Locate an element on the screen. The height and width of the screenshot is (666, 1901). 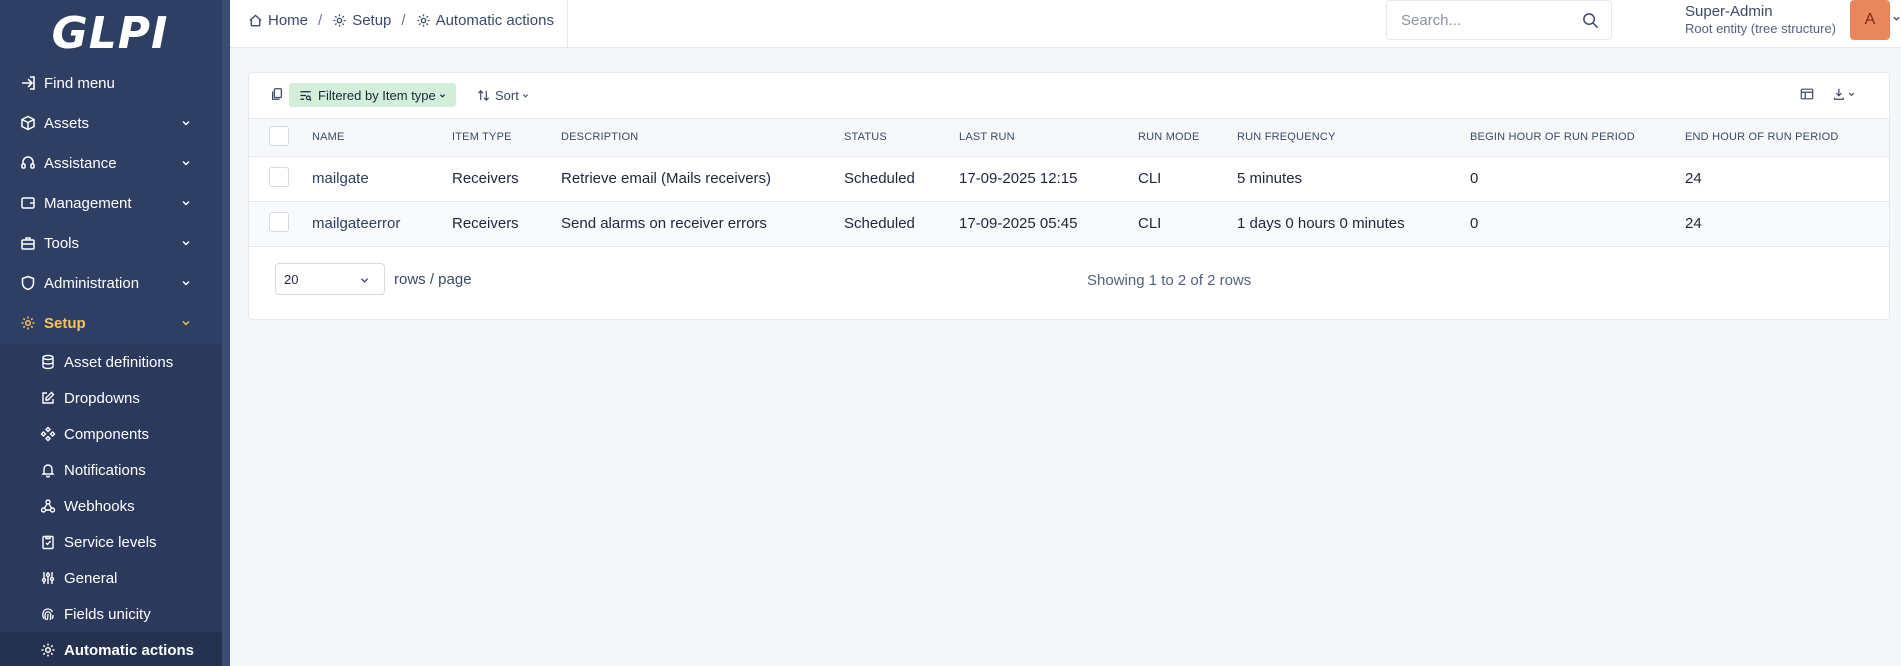
sidebar-item-assistance: Assistance is located at coordinates (111, 163).